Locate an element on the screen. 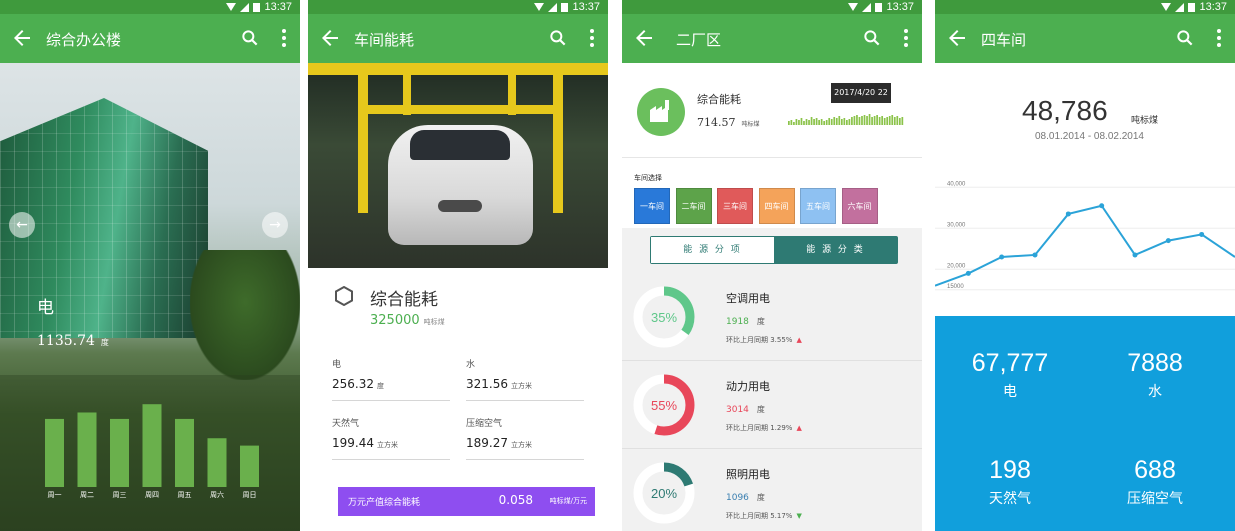 This screenshot has height=531, width=1235. category-row: 20% 照明用电 1096 度环比上月同期 5.17% ▼ is located at coordinates (772, 490).